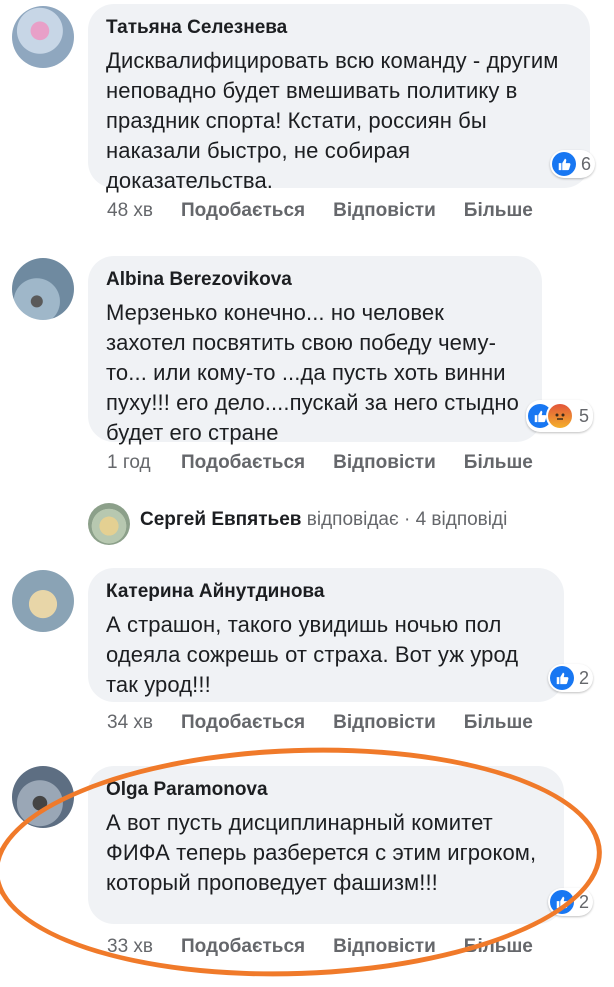 The width and height of the screenshot is (614, 987). I want to click on reply-verb: відповідає, so click(352, 519).